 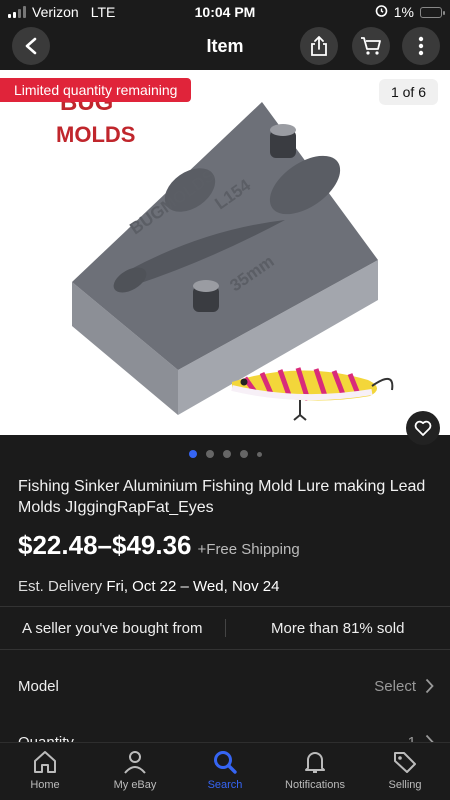 What do you see at coordinates (429, 688) in the screenshot?
I see `chevron-right-icon` at bounding box center [429, 688].